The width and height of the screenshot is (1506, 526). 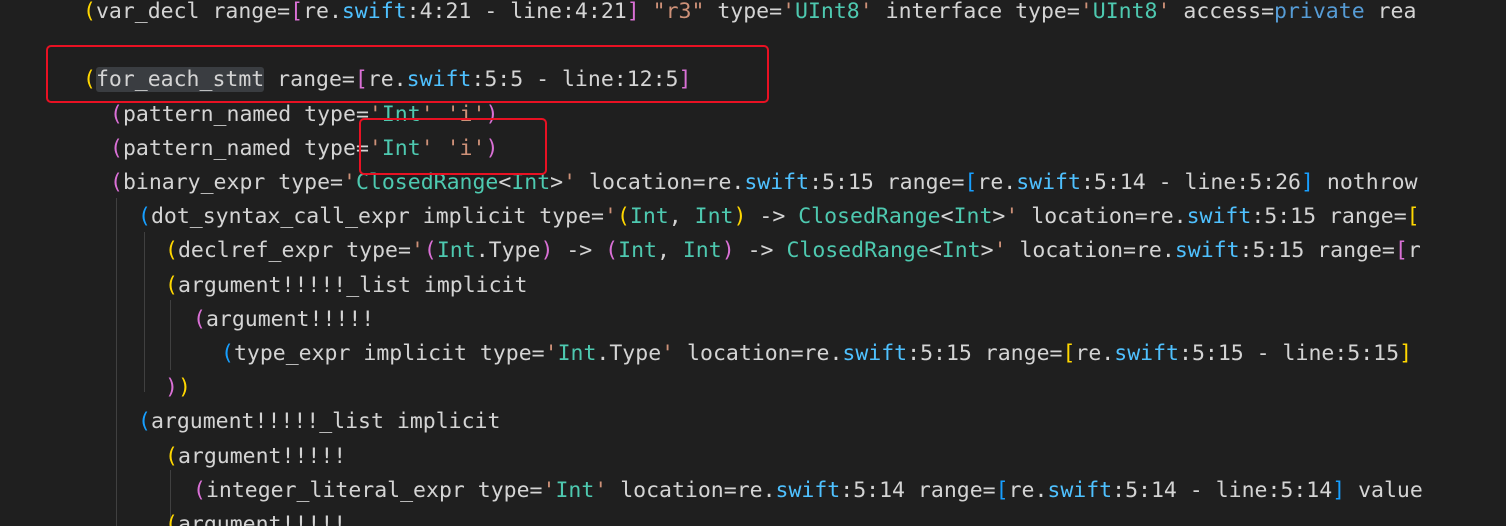 What do you see at coordinates (233, 182) in the screenshot?
I see `code-token: binary_expr type=` at bounding box center [233, 182].